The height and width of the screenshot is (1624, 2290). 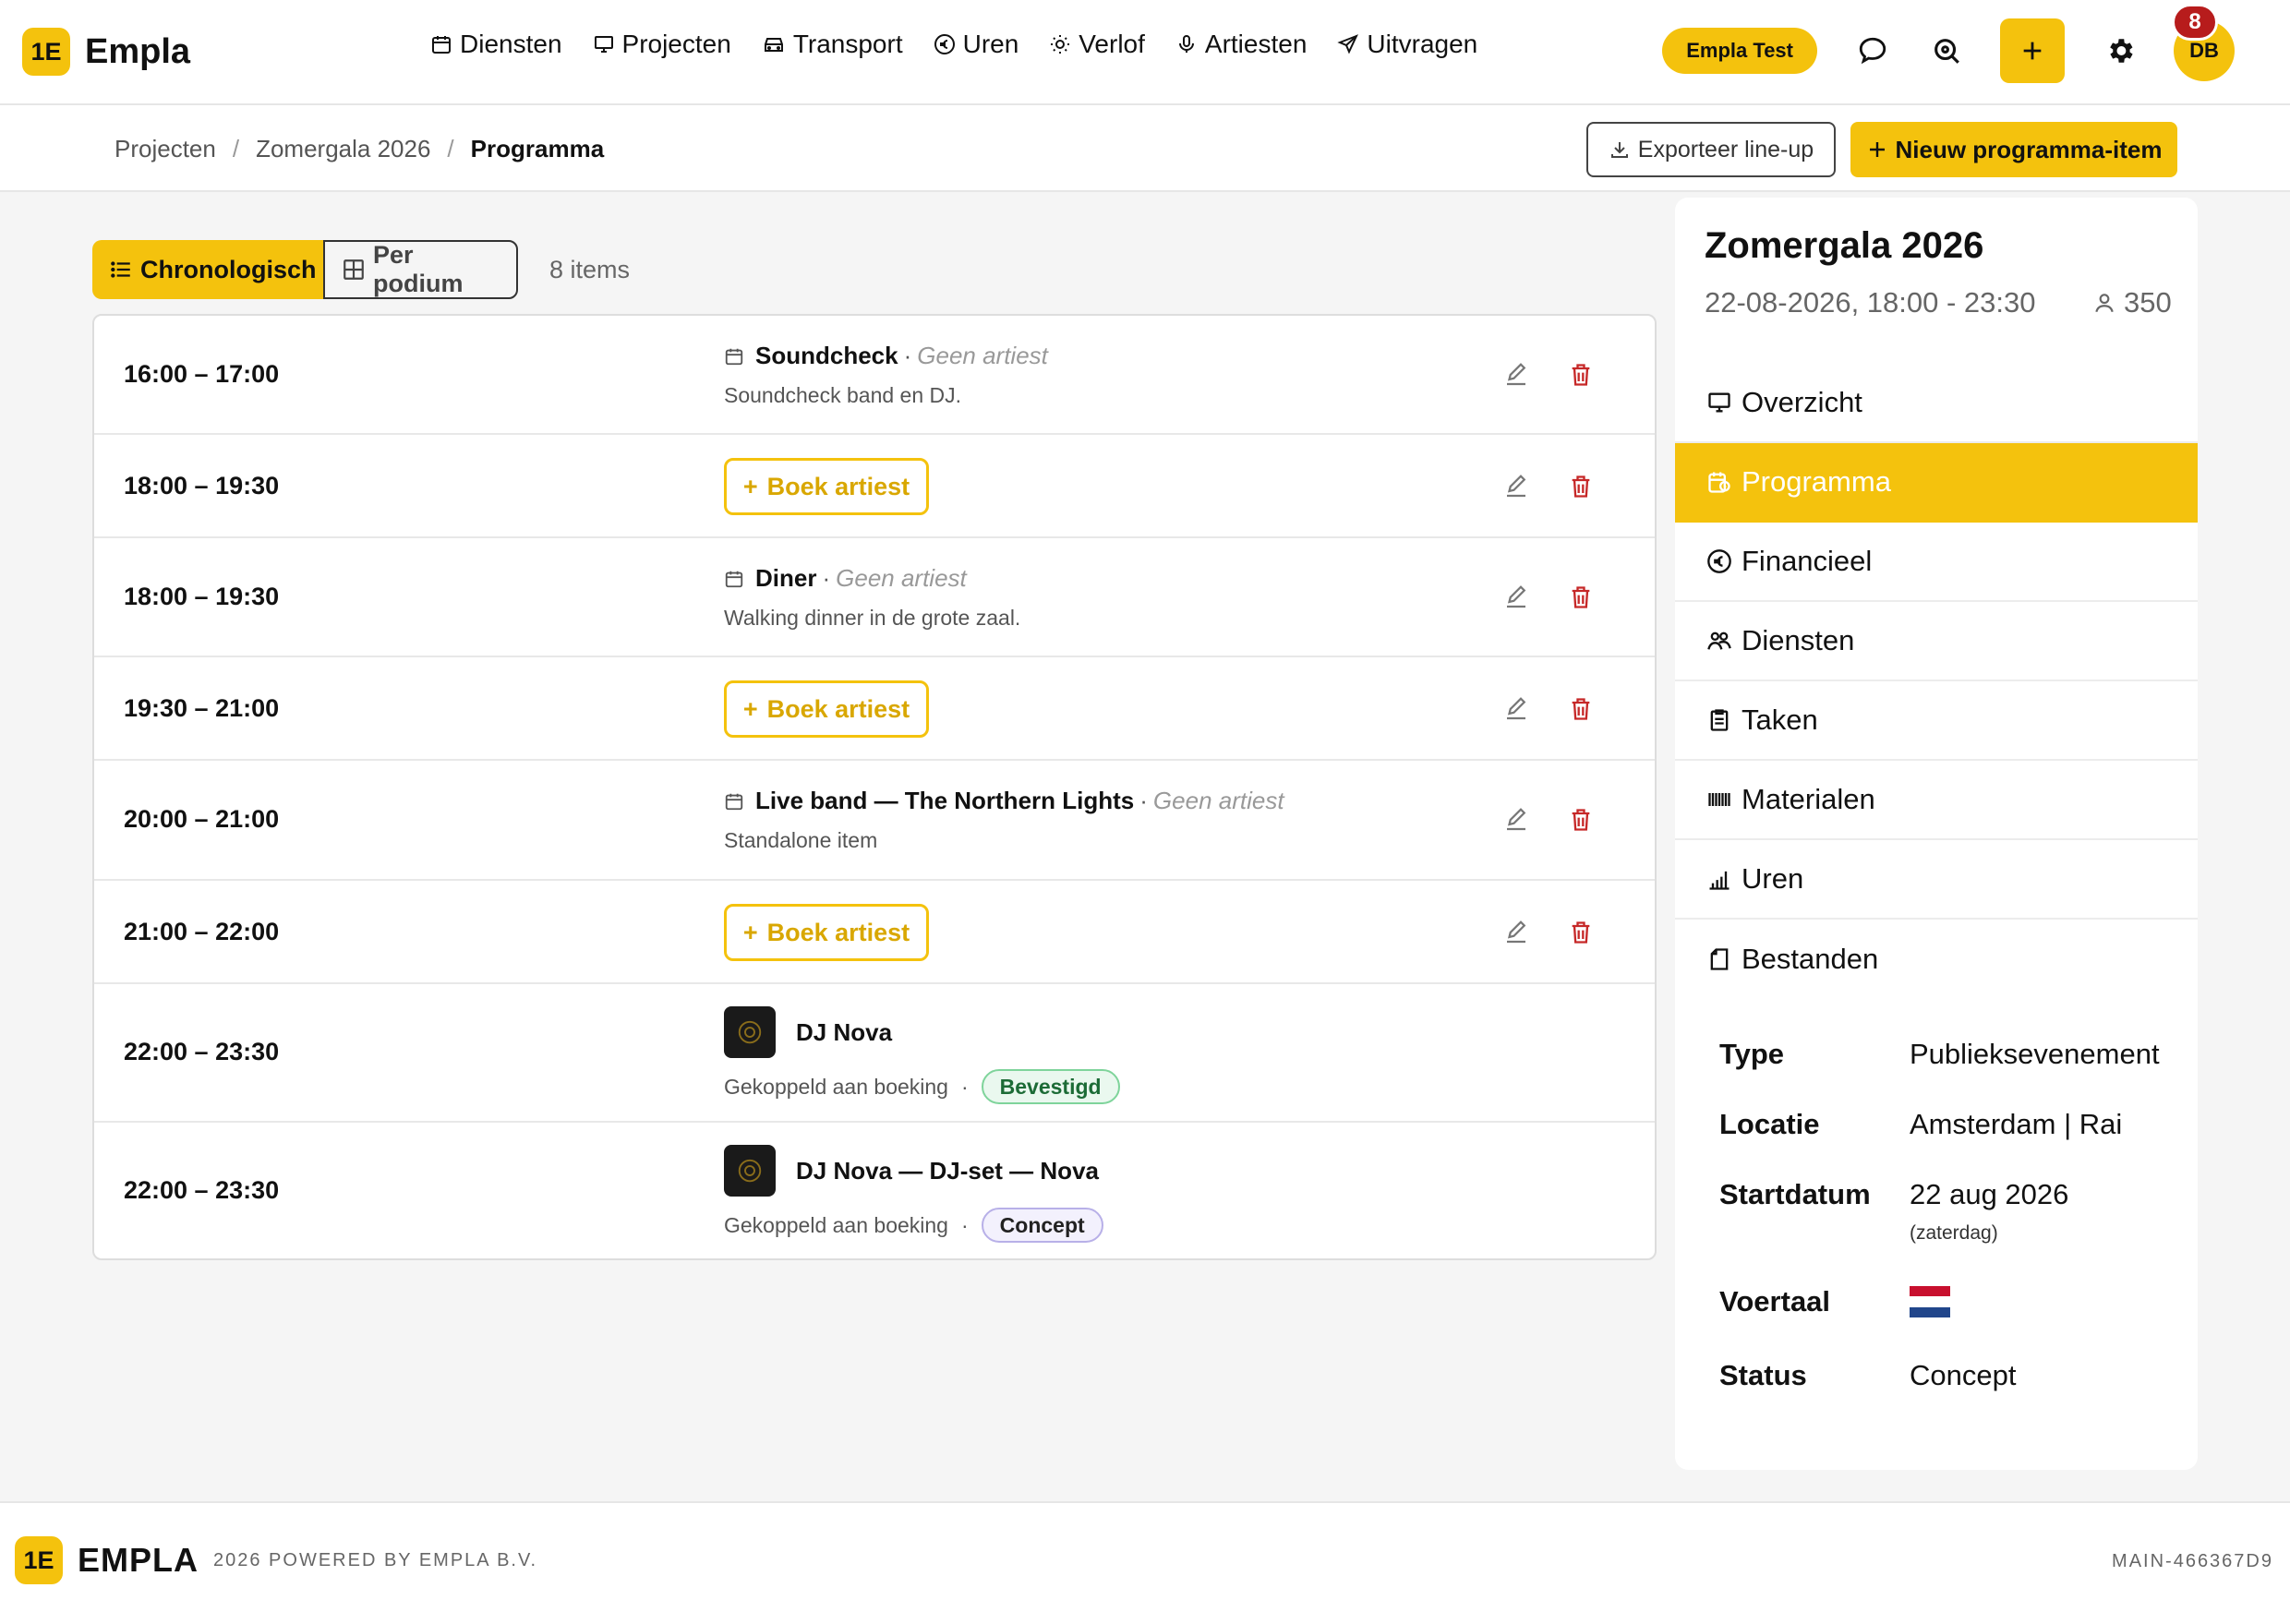 What do you see at coordinates (1871, 302) in the screenshot?
I see `project-datetime: 22-08-2026, 18:00 - 23:30` at bounding box center [1871, 302].